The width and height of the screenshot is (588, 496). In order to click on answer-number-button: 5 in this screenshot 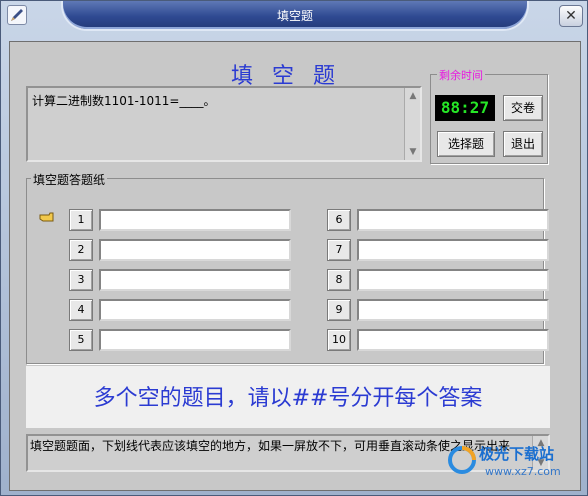, I will do `click(81, 340)`.